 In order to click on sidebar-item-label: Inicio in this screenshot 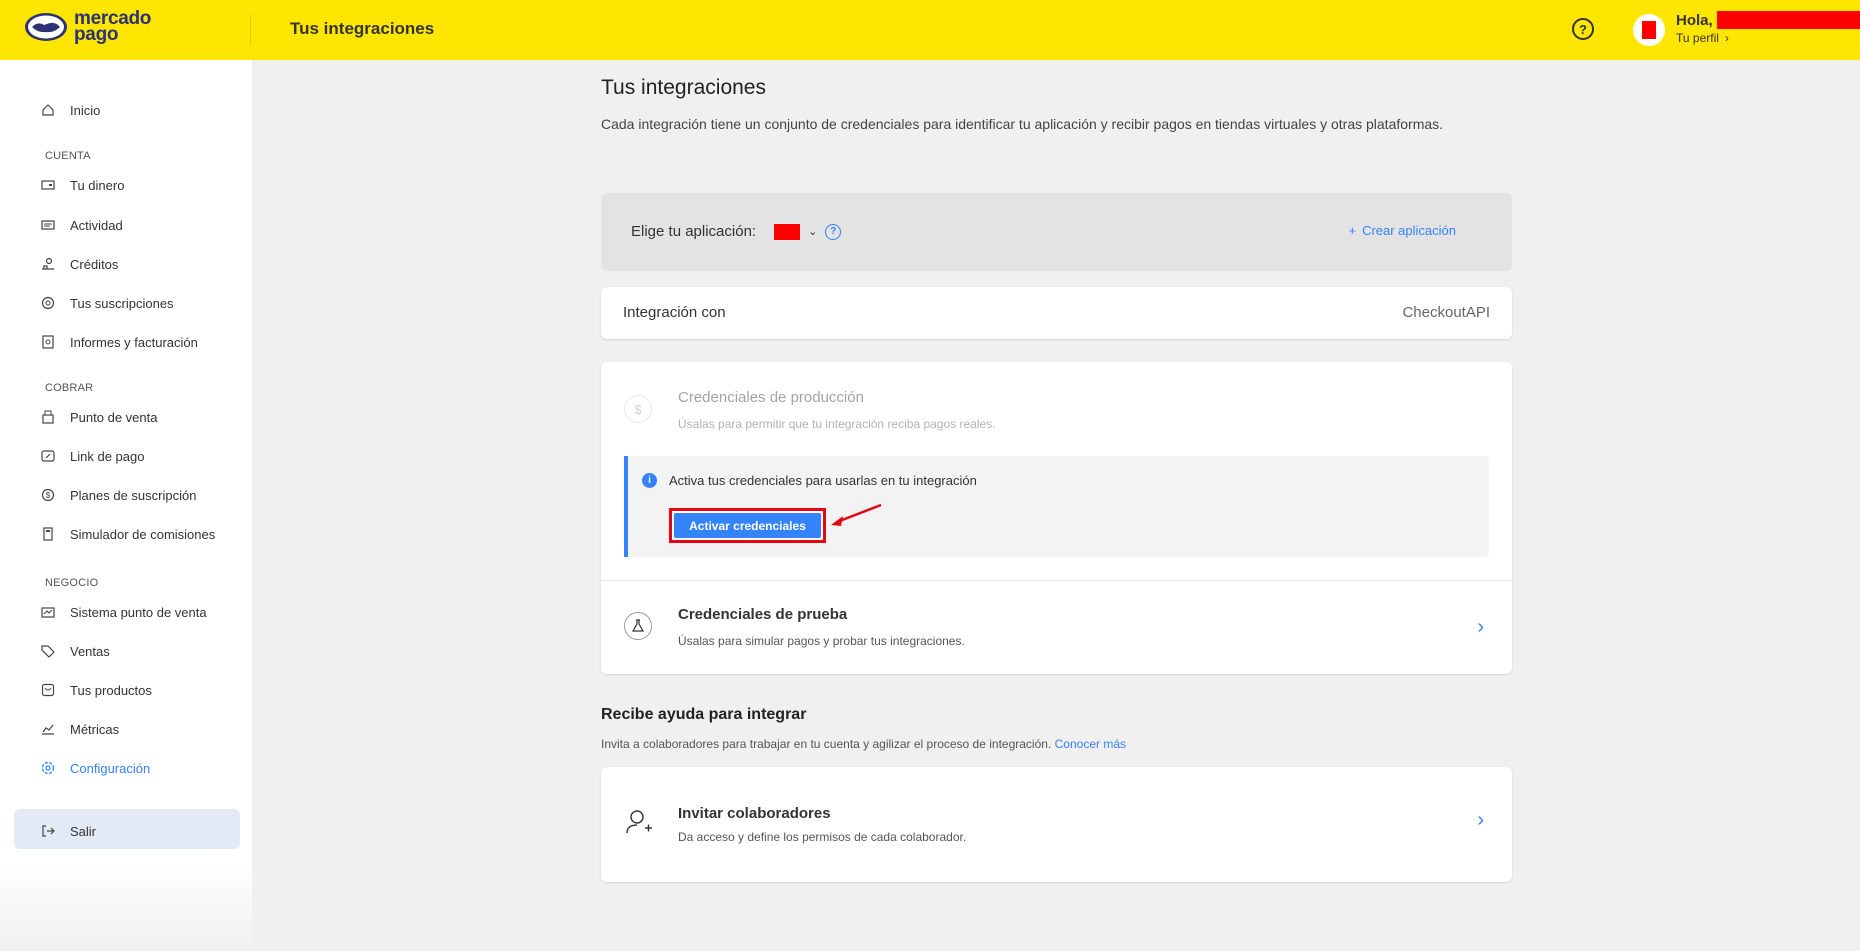, I will do `click(85, 110)`.